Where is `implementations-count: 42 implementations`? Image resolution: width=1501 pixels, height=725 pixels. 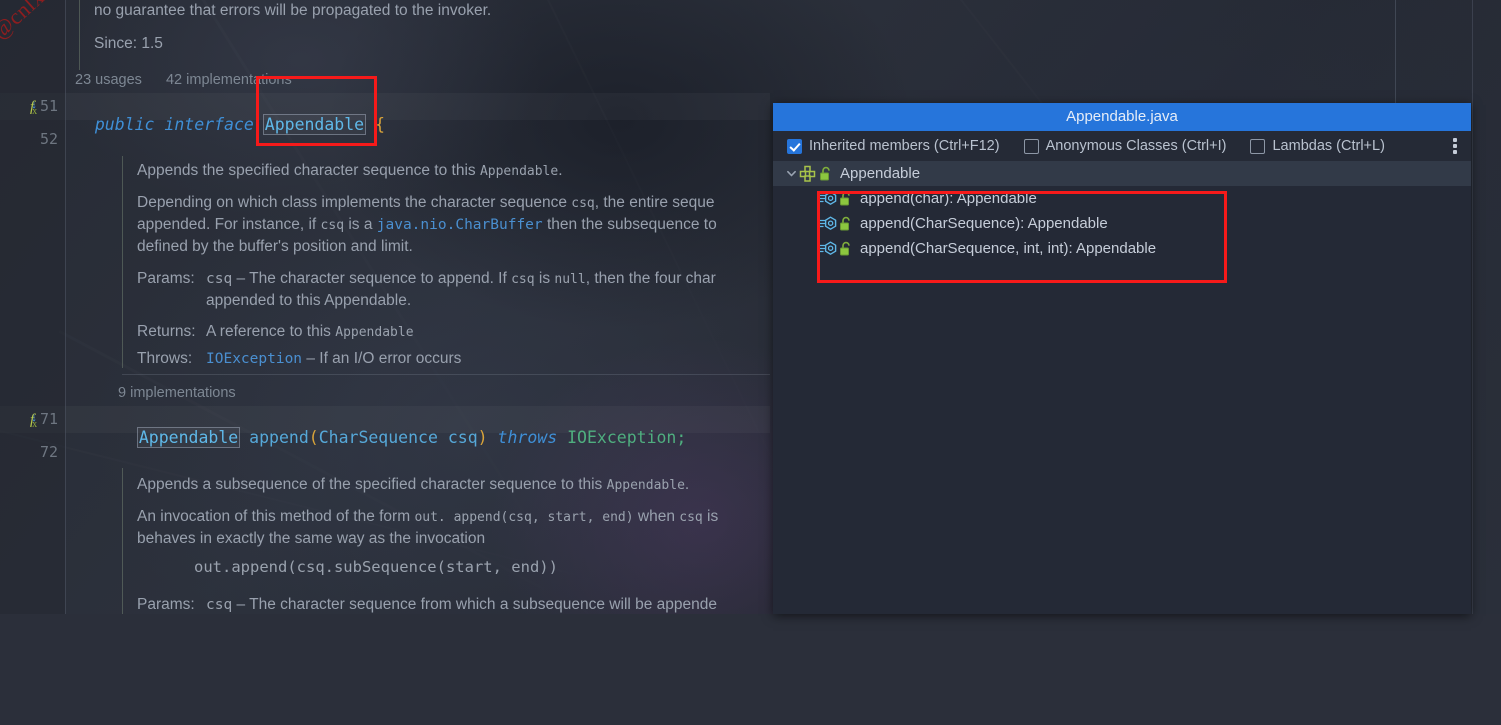 implementations-count: 42 implementations is located at coordinates (229, 80).